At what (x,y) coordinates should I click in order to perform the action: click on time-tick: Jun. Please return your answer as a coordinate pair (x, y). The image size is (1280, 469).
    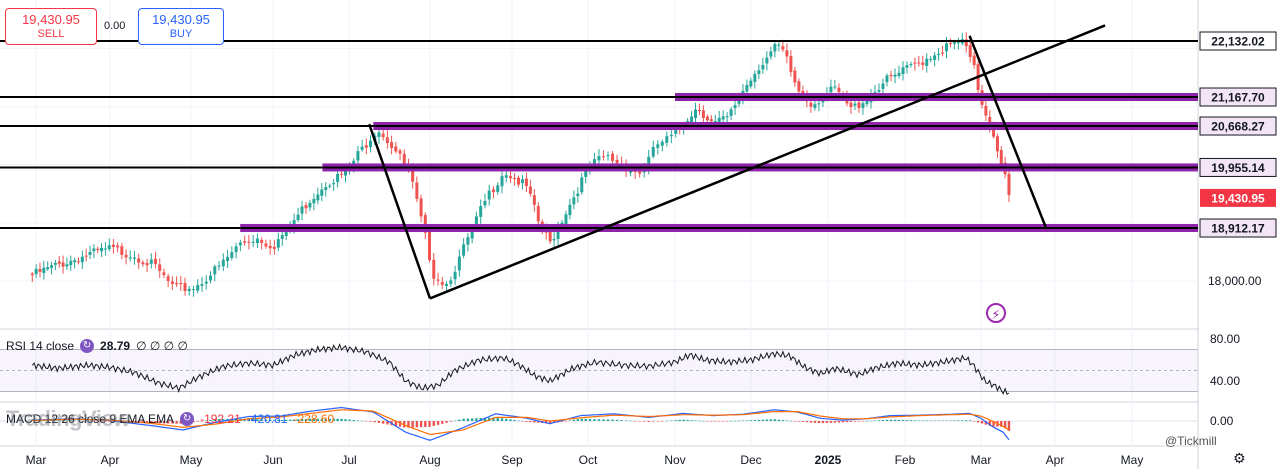
    Looking at the image, I should click on (272, 460).